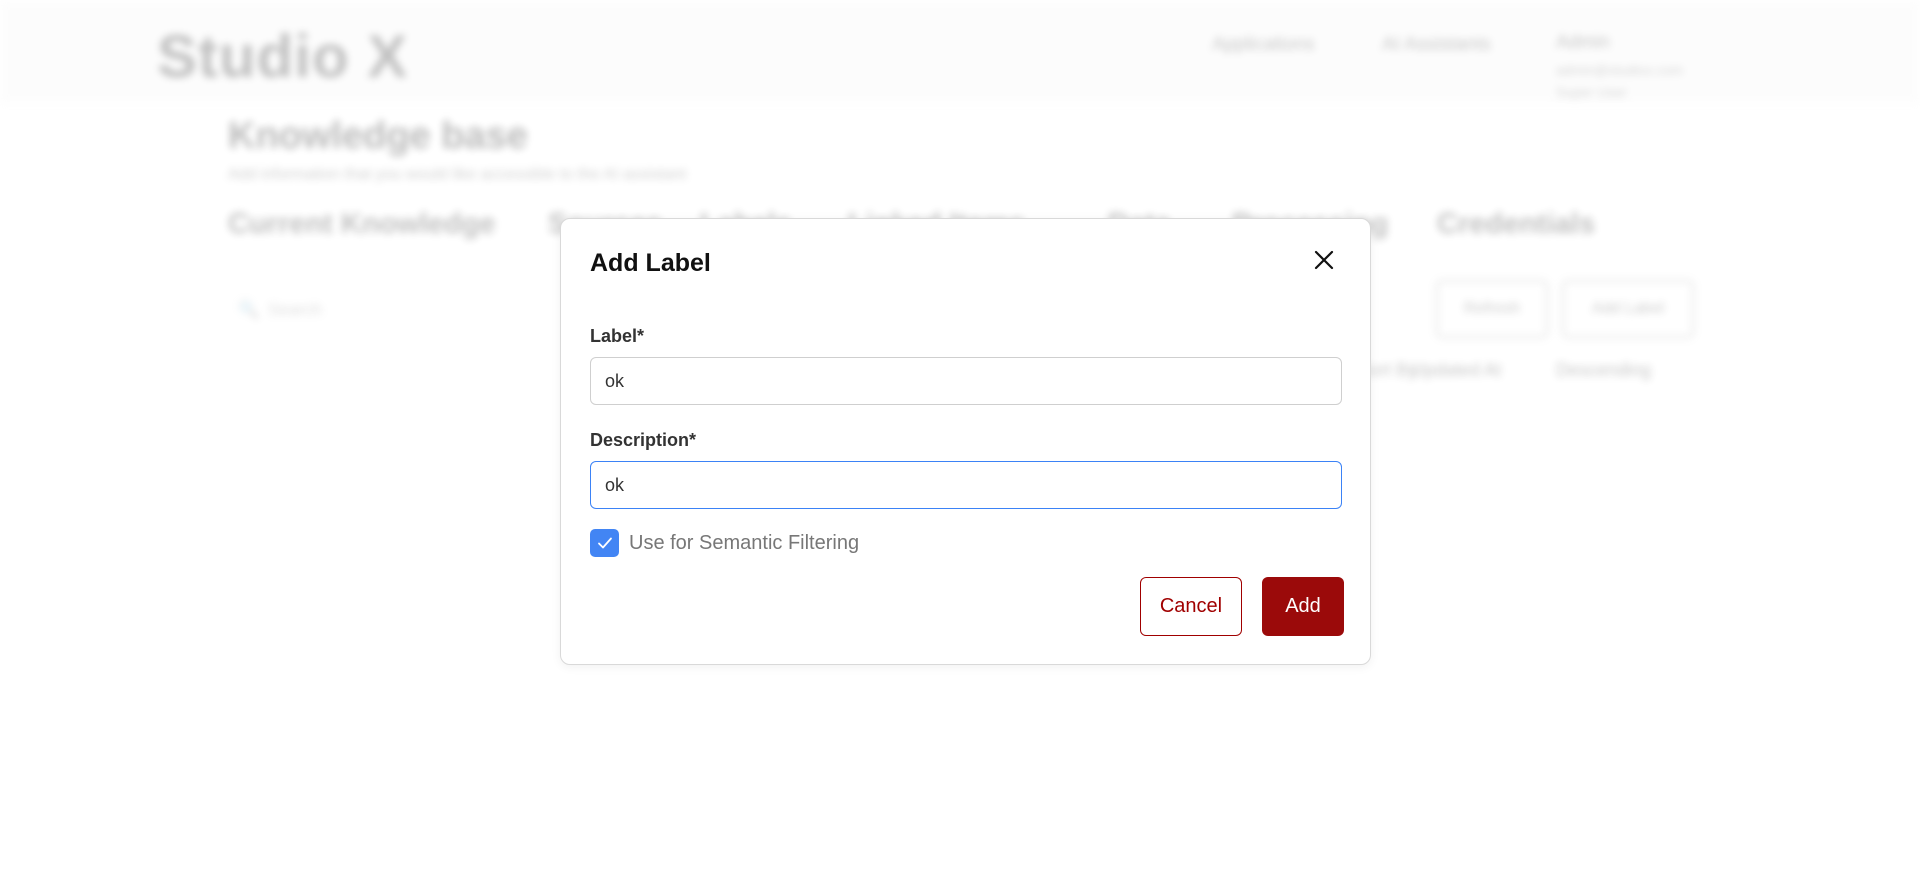 This screenshot has width=1920, height=878. What do you see at coordinates (643, 440) in the screenshot?
I see `description-field-label: Description*` at bounding box center [643, 440].